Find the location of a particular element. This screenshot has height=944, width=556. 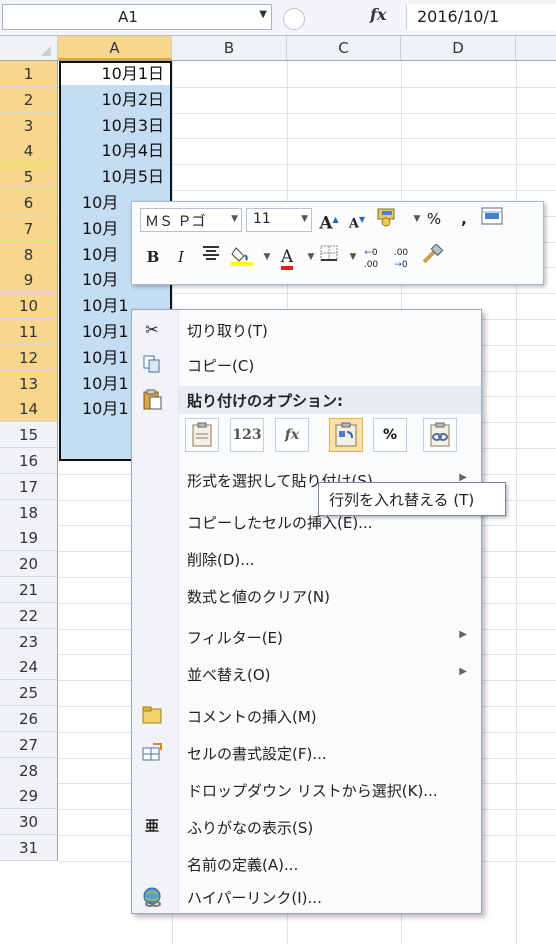

grow-font-label: A is located at coordinates (326, 223).